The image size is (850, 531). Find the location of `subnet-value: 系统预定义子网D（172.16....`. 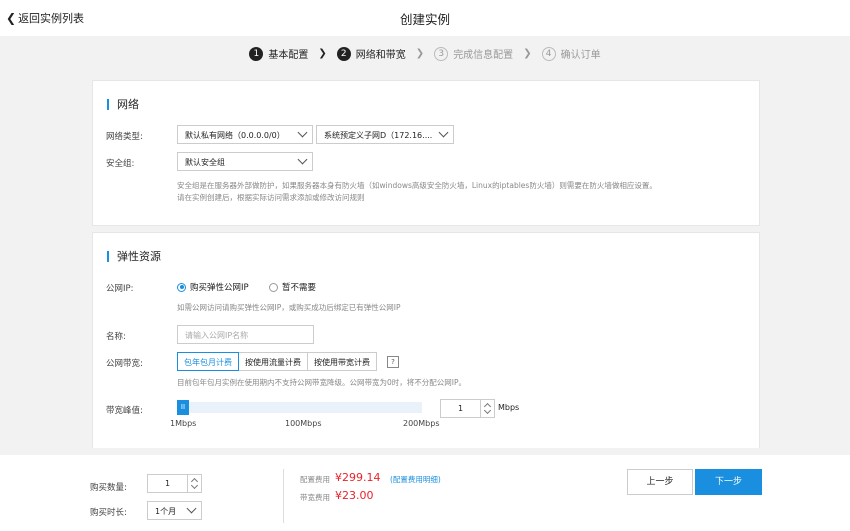

subnet-value: 系统预定义子网D（172.16.... is located at coordinates (378, 135).